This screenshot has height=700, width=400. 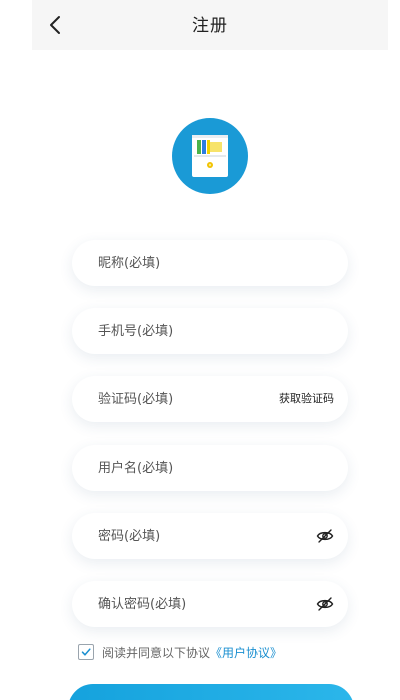 I want to click on verification-code-field: 获取验证码, so click(x=210, y=399).